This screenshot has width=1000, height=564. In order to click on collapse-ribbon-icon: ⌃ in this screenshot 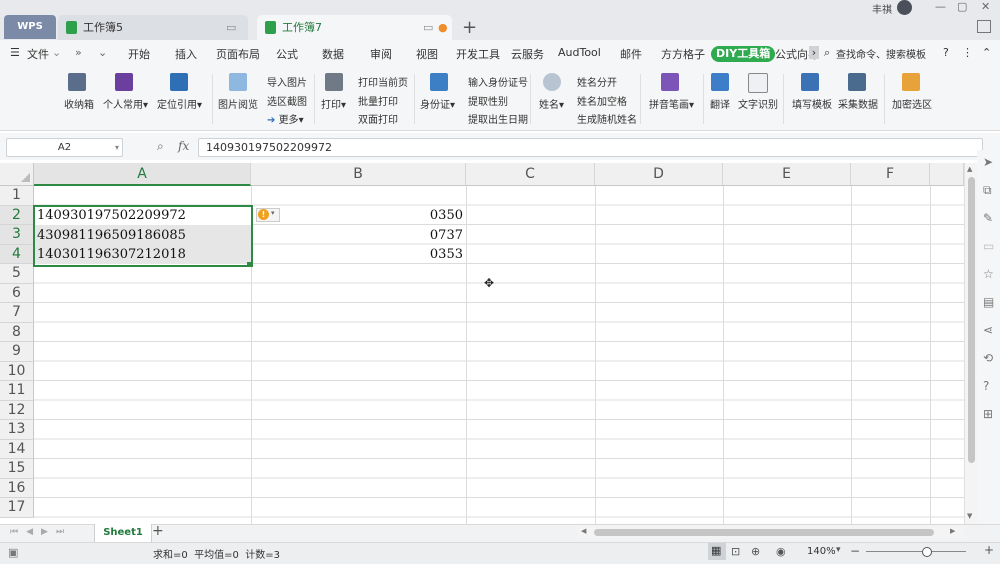, I will do `click(986, 52)`.